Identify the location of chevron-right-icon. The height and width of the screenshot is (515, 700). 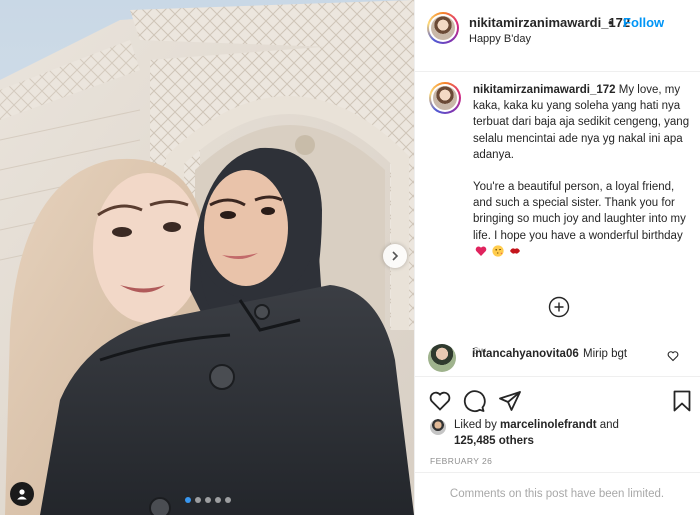
(395, 256).